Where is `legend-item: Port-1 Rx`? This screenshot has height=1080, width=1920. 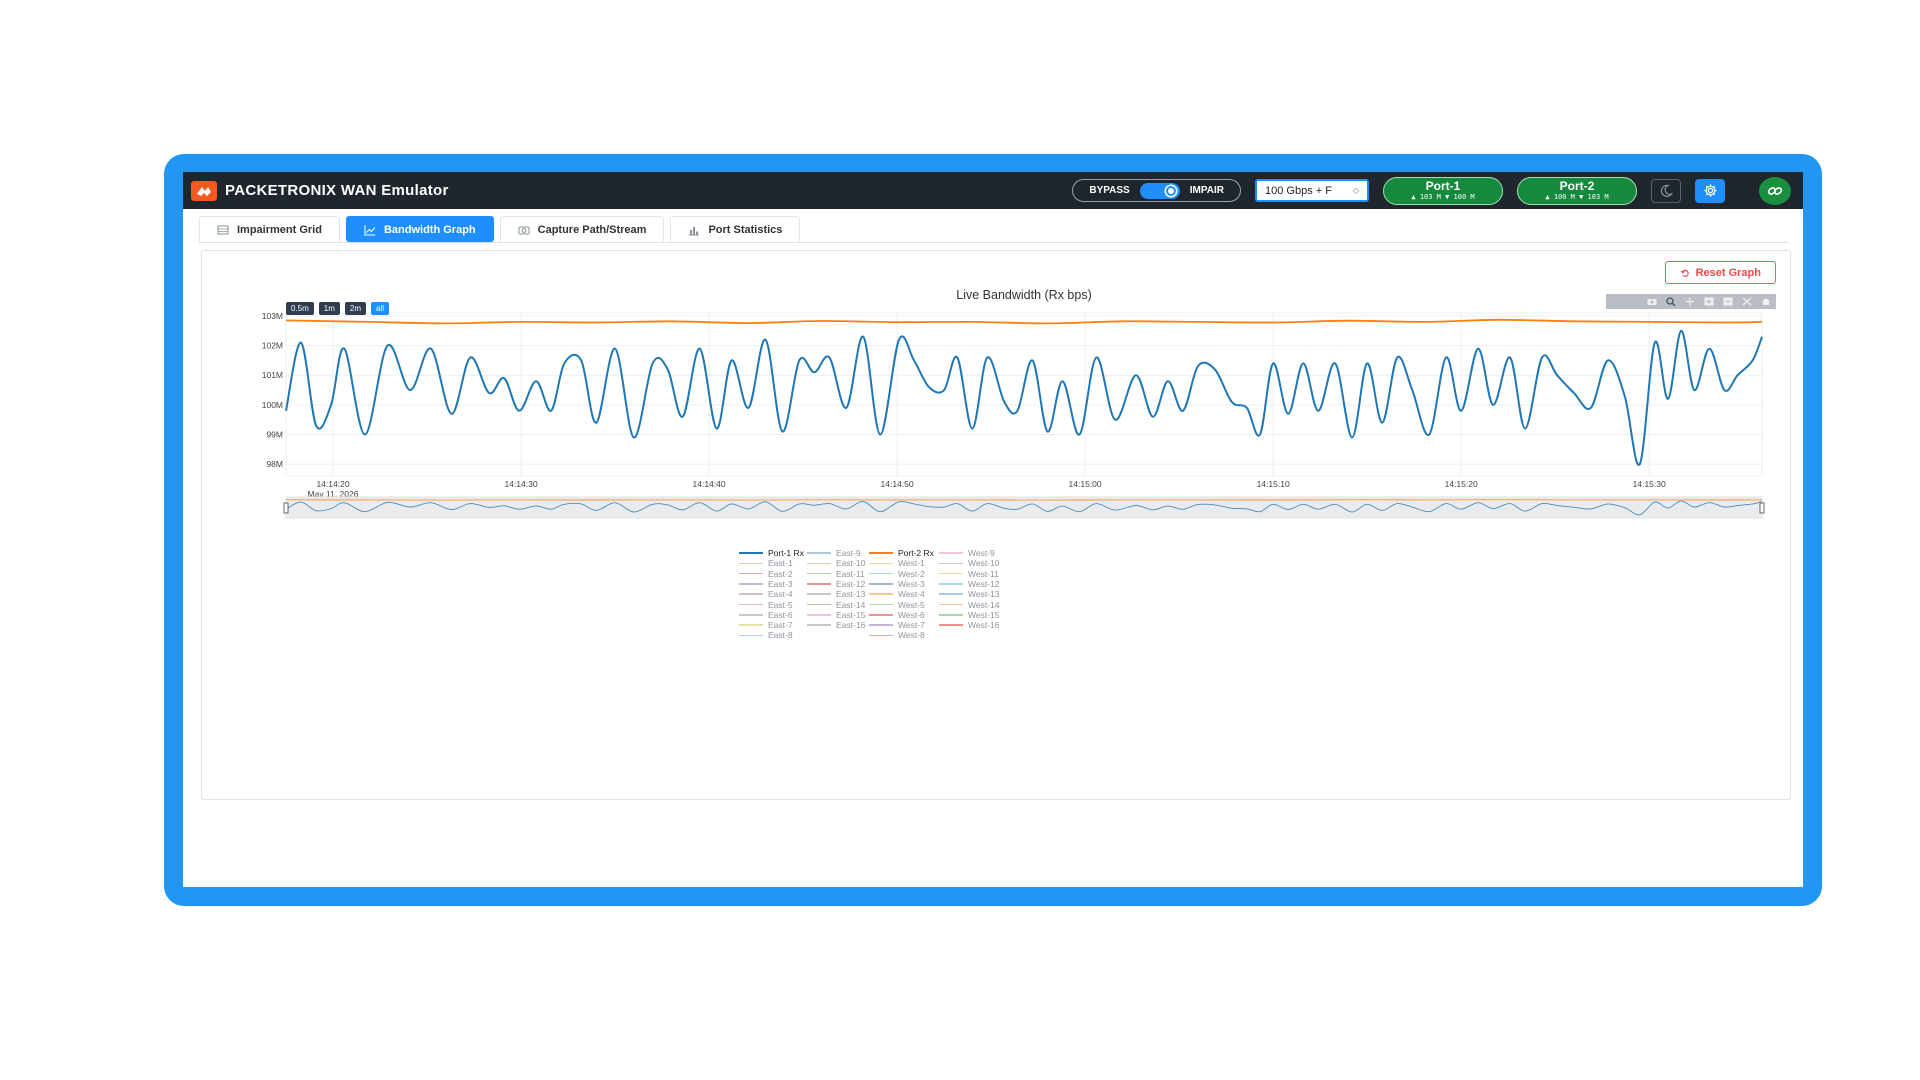 legend-item: Port-1 Rx is located at coordinates (771, 553).